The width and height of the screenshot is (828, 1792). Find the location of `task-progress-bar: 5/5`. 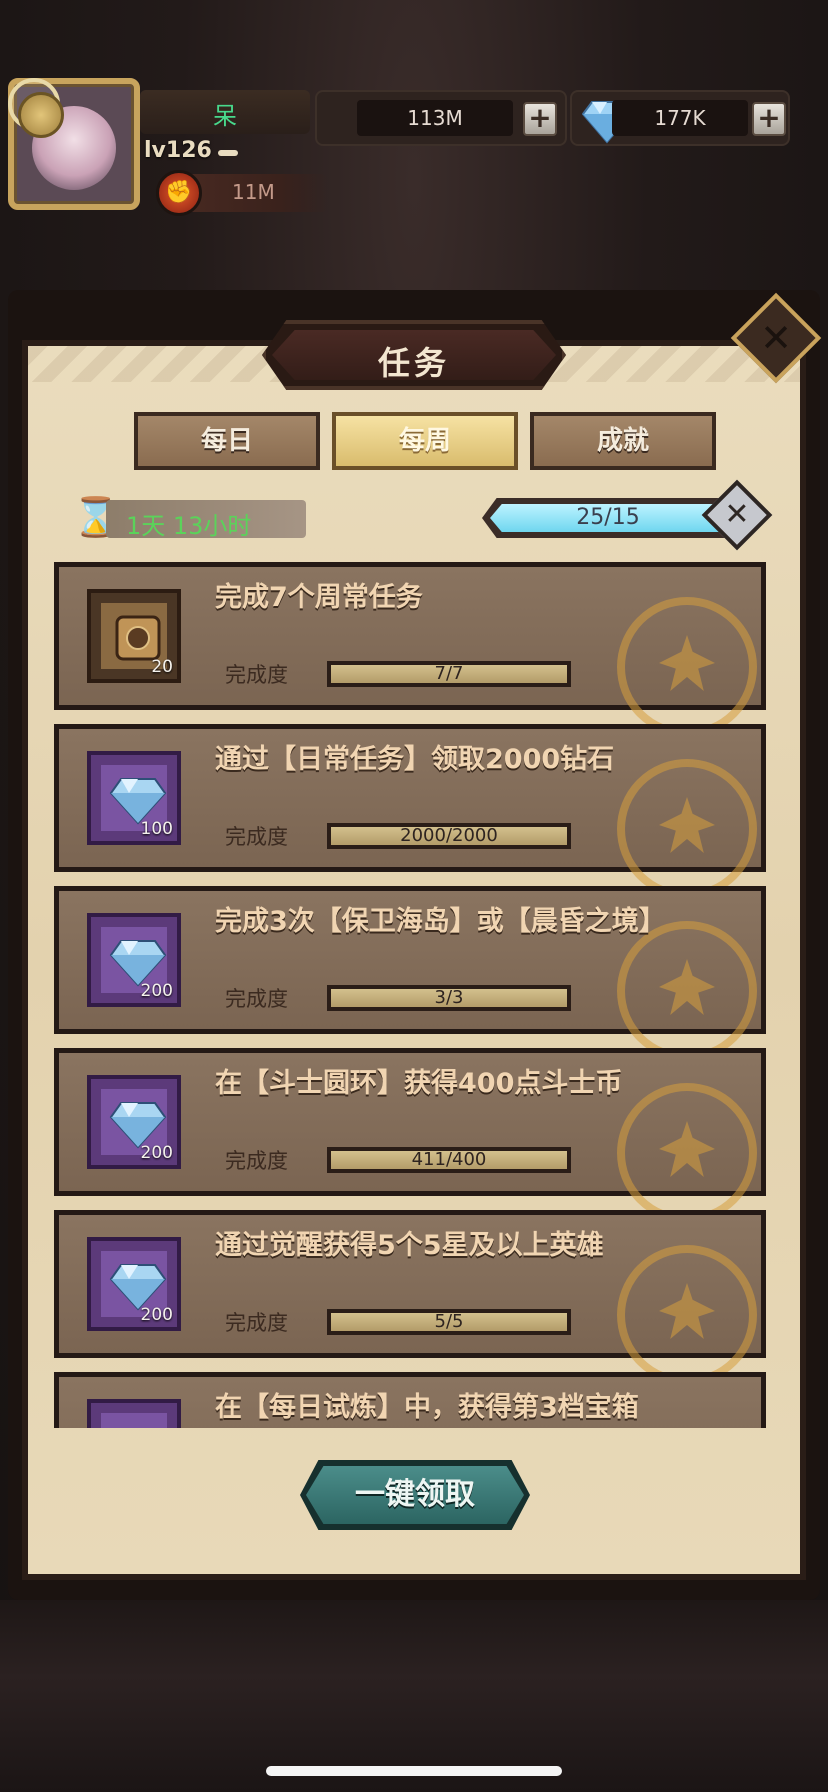

task-progress-bar: 5/5 is located at coordinates (449, 1322).